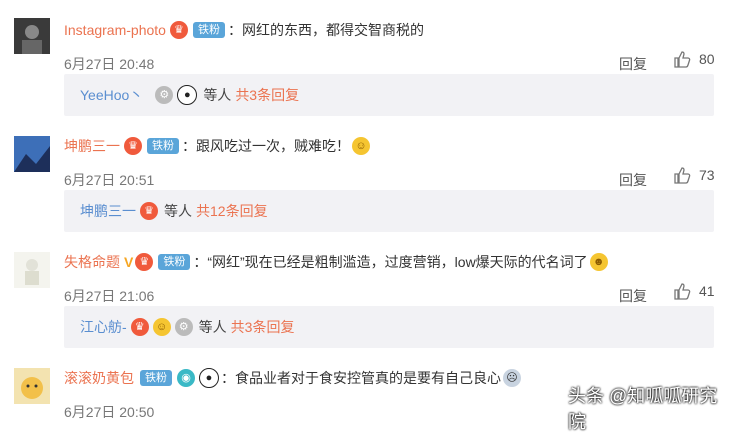  Describe the element at coordinates (643, 409) in the screenshot. I see `watermark: 头条 @知呱呱研究院` at that location.